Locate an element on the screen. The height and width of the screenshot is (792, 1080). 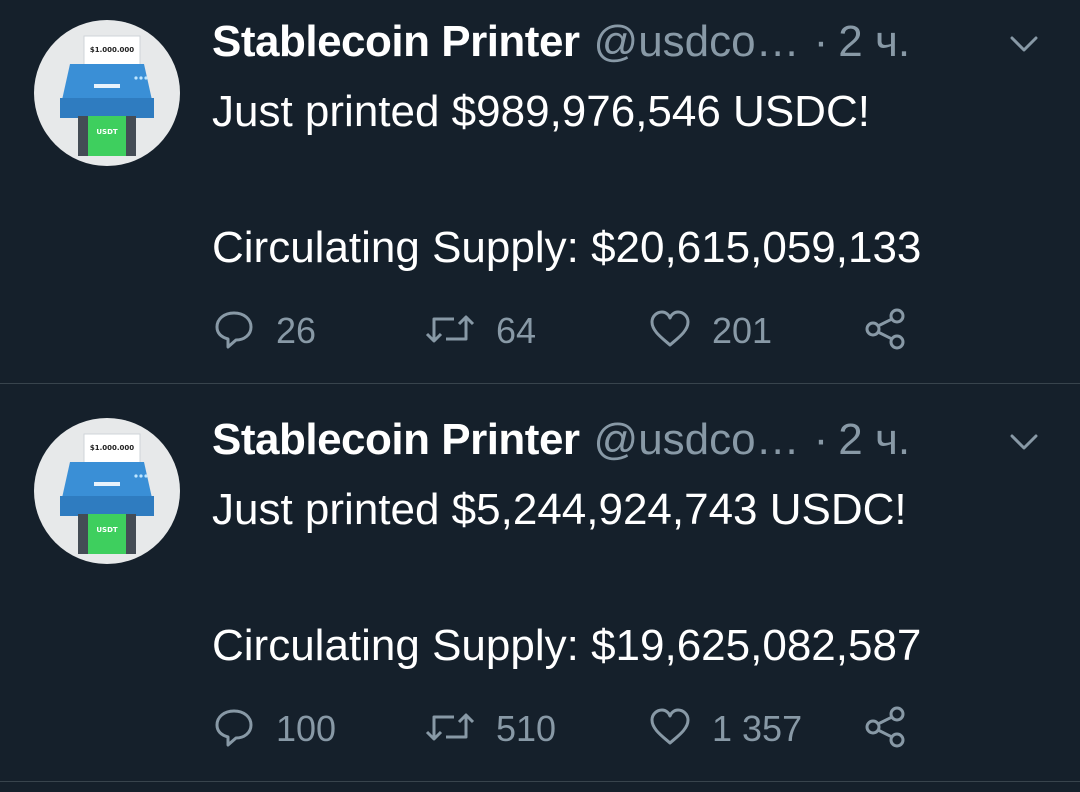
like-count: 1 357 is located at coordinates (757, 728).